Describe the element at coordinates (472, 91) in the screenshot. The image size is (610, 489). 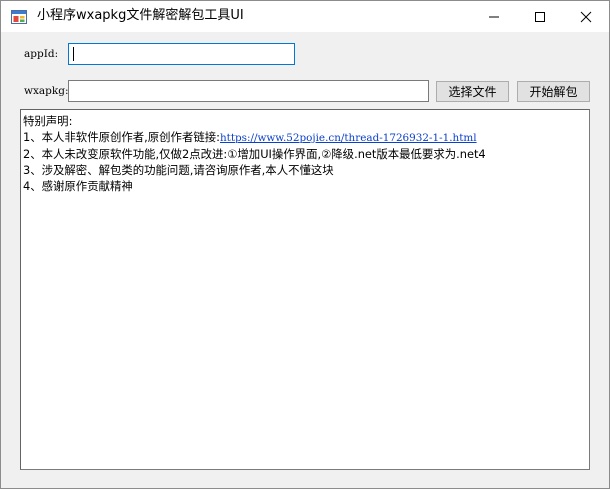
I see `choose-file-button: 选择文件` at that location.